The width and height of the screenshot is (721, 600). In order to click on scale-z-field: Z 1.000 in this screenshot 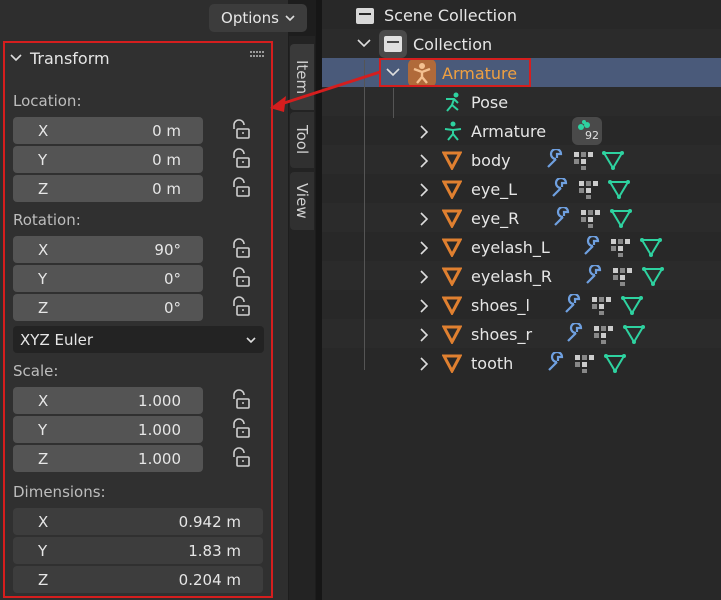, I will do `click(108, 458)`.